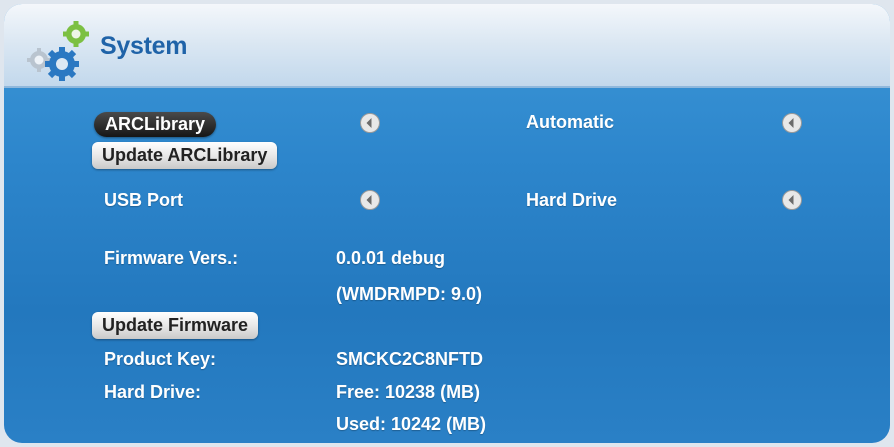 This screenshot has height=447, width=894. What do you see at coordinates (185, 155) in the screenshot?
I see `update-arclibrary-button: Update ARCLibrary` at bounding box center [185, 155].